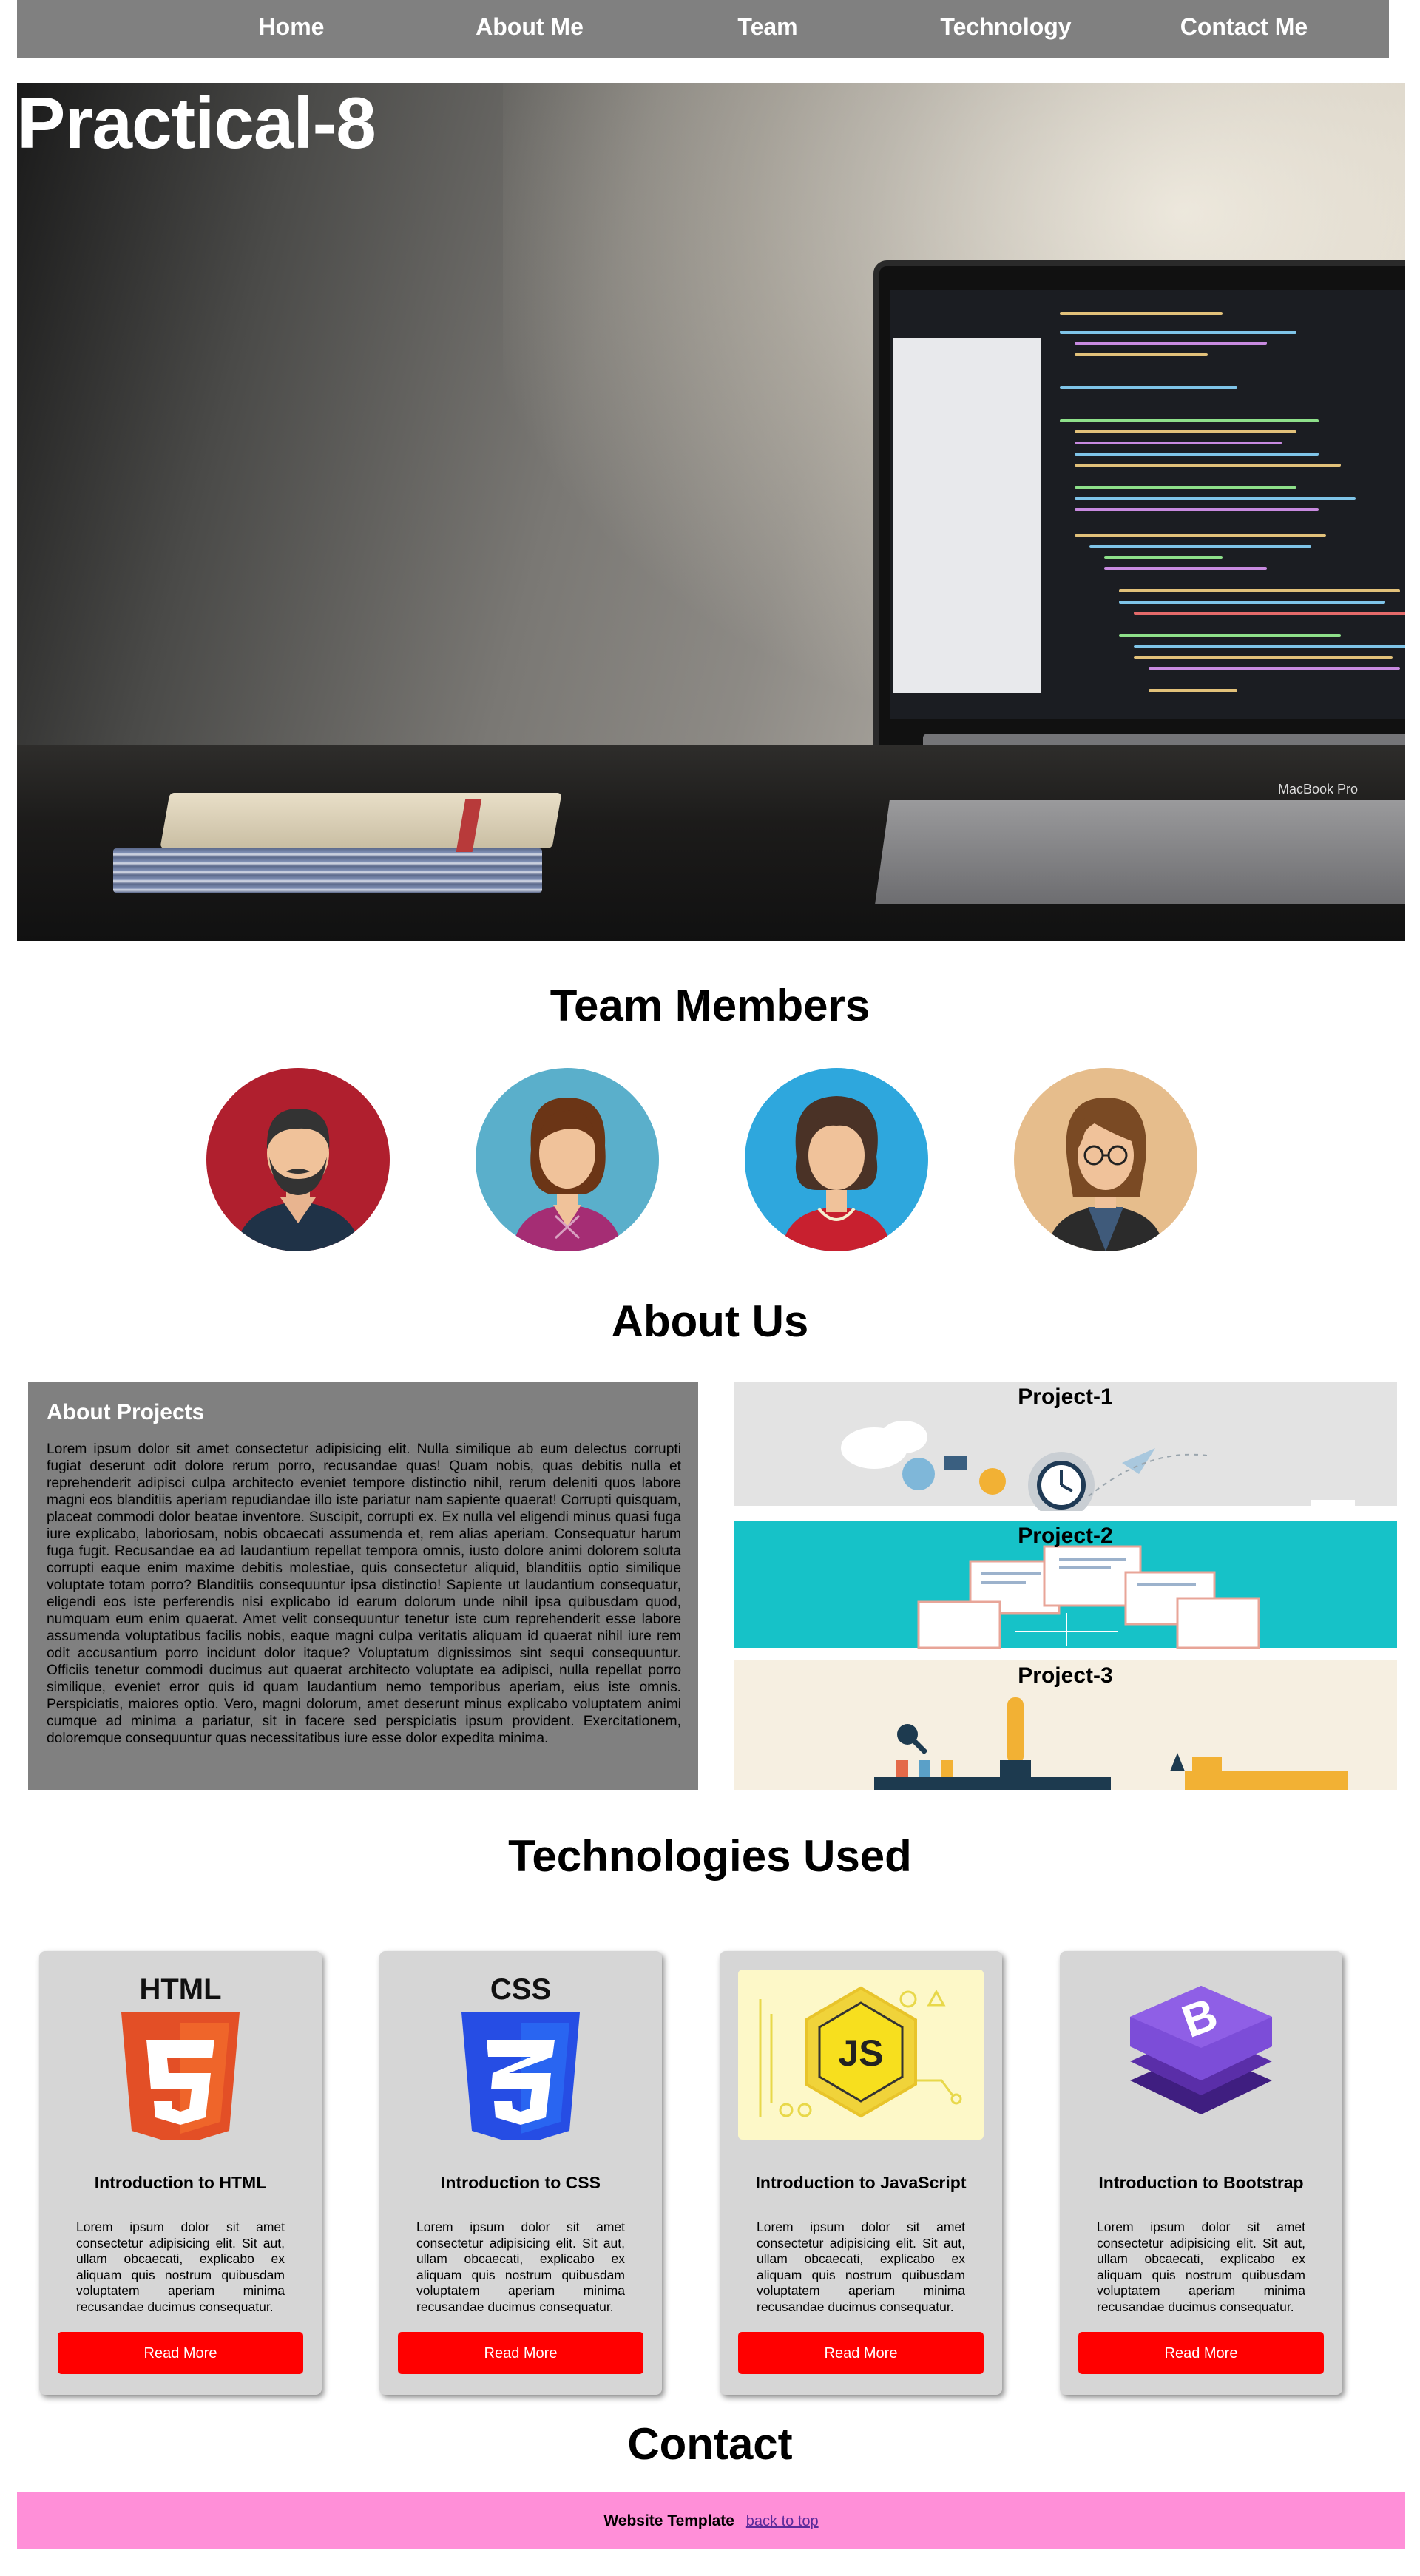  Describe the element at coordinates (1065, 1397) in the screenshot. I see `project-1-label: Project-1` at that location.